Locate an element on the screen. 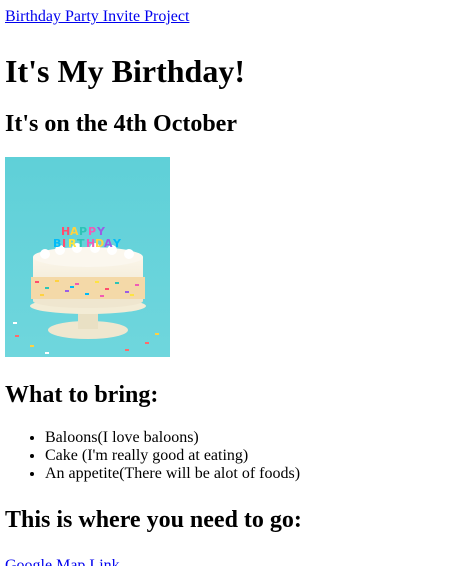 Image resolution: width=455 pixels, height=566 pixels. project-link: Birthday Party Invite Project is located at coordinates (227, 17).